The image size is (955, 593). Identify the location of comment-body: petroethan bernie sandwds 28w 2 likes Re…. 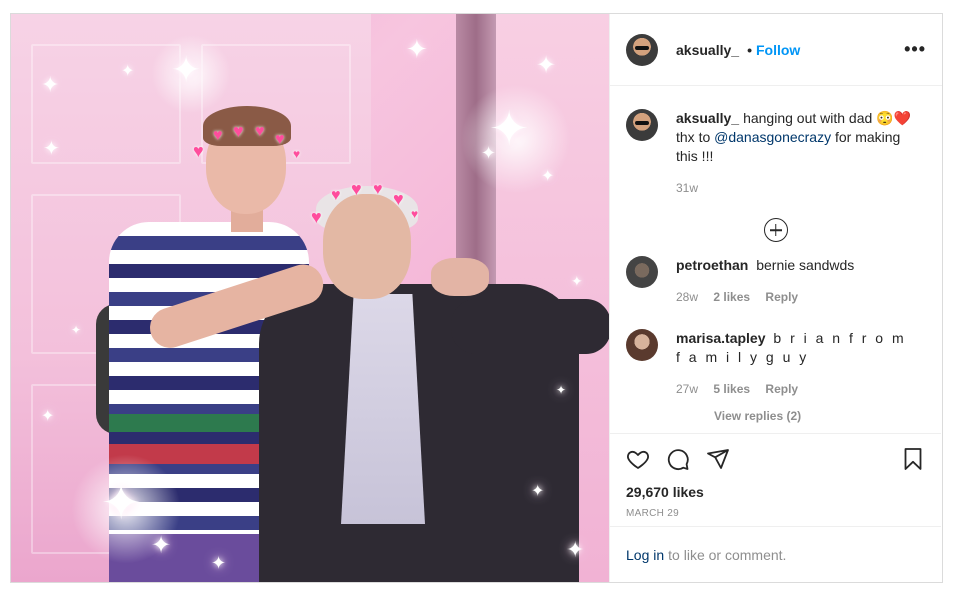
(765, 281).